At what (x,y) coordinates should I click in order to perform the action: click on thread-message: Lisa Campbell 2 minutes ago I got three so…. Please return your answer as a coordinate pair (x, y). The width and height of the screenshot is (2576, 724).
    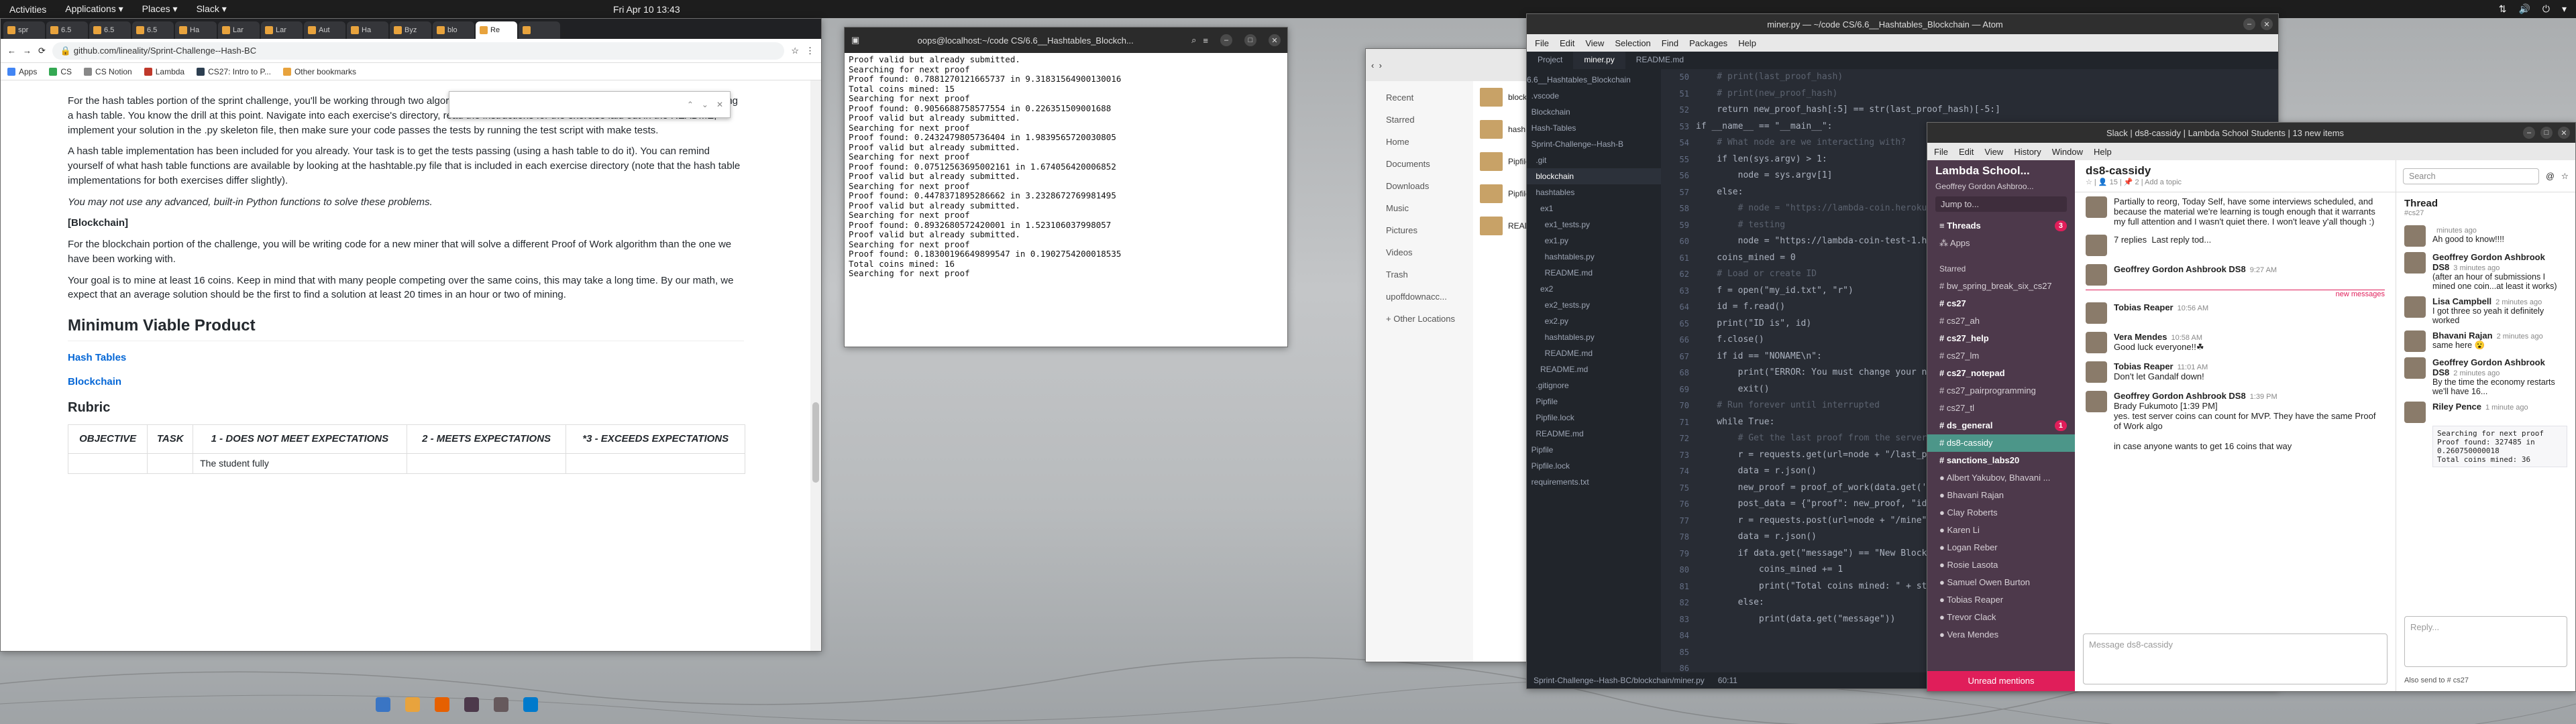
    Looking at the image, I should click on (2485, 311).